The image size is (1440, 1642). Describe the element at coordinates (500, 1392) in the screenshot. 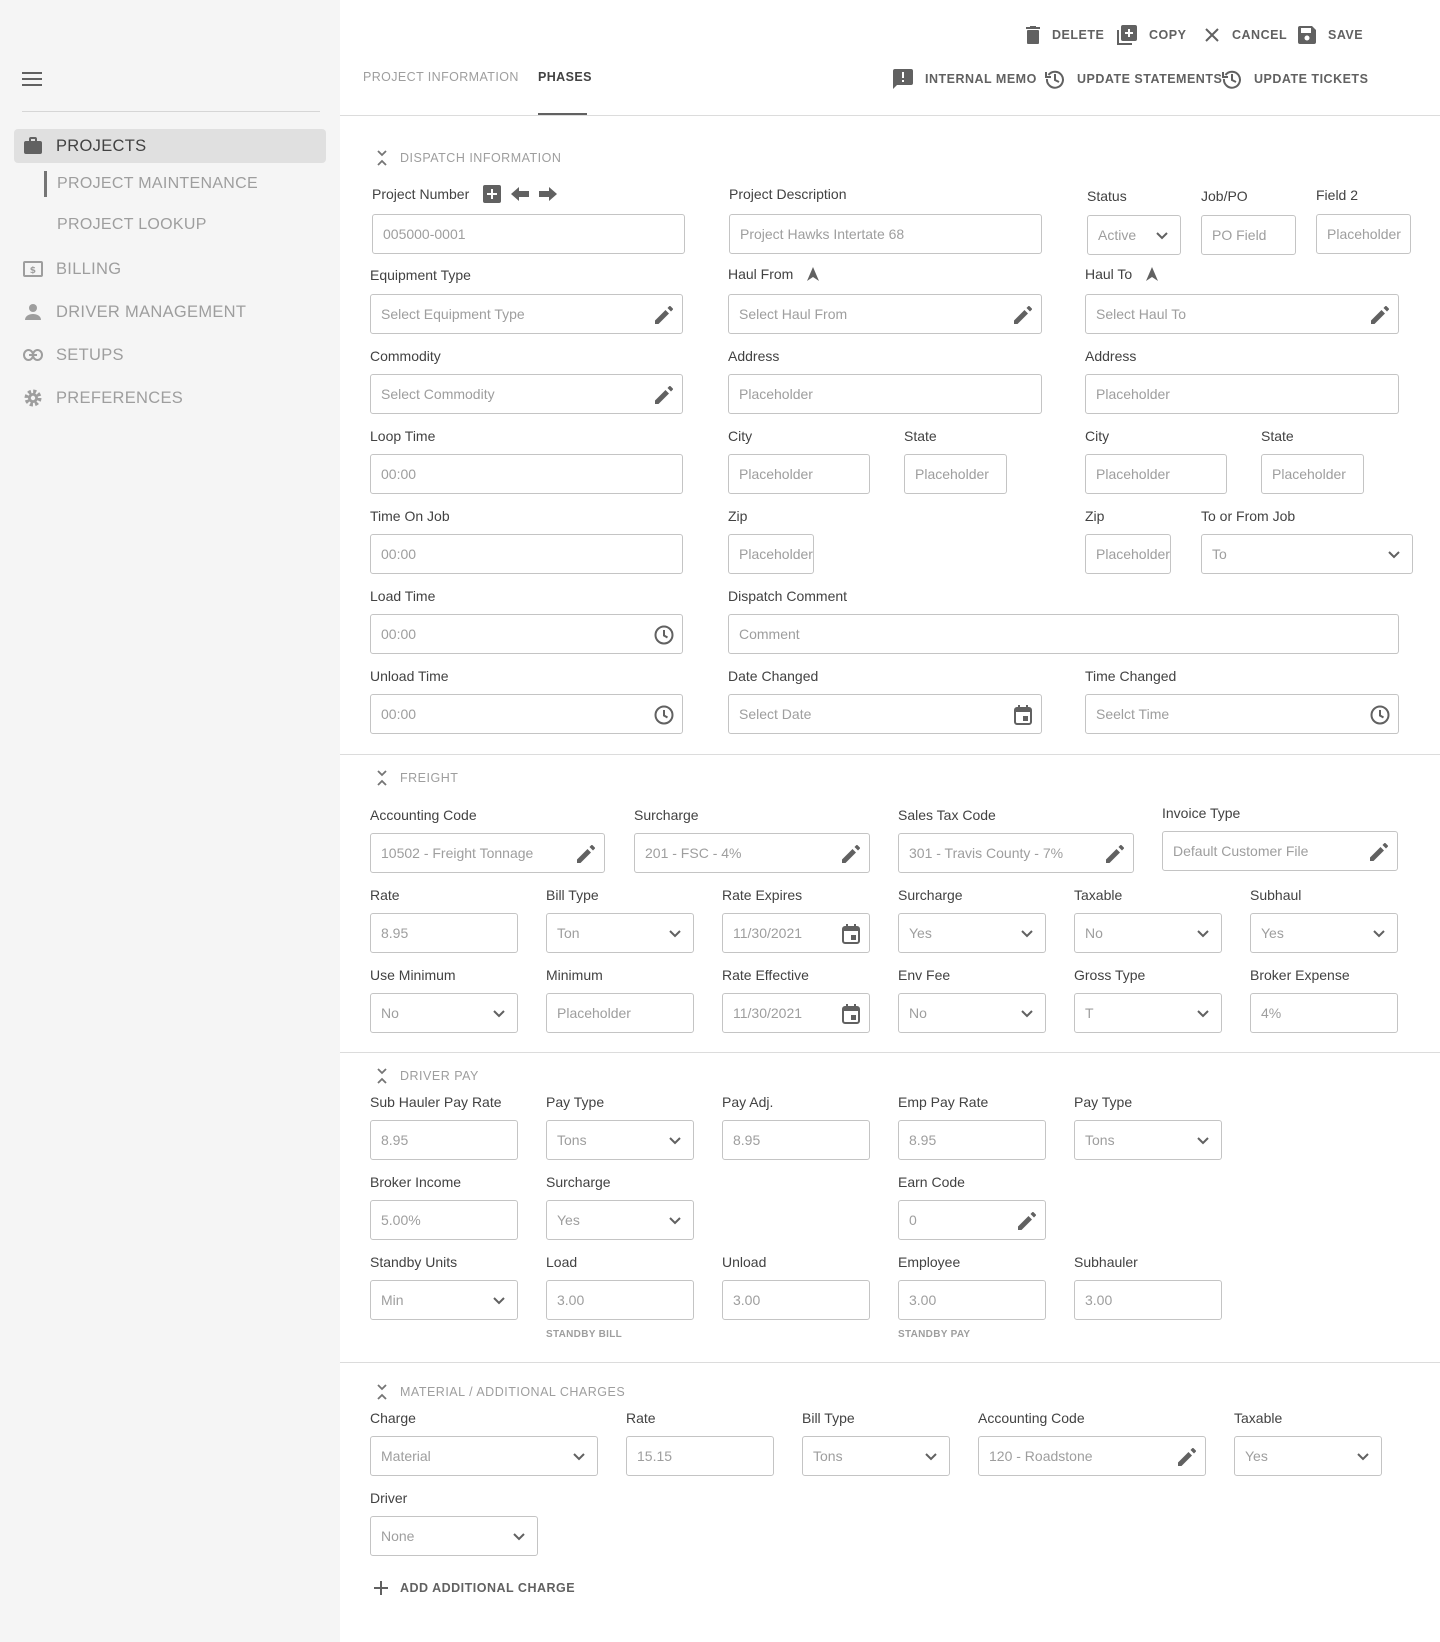

I see `section-toggle-material: MATERIAL / ADDITIONAL CHARGES` at that location.